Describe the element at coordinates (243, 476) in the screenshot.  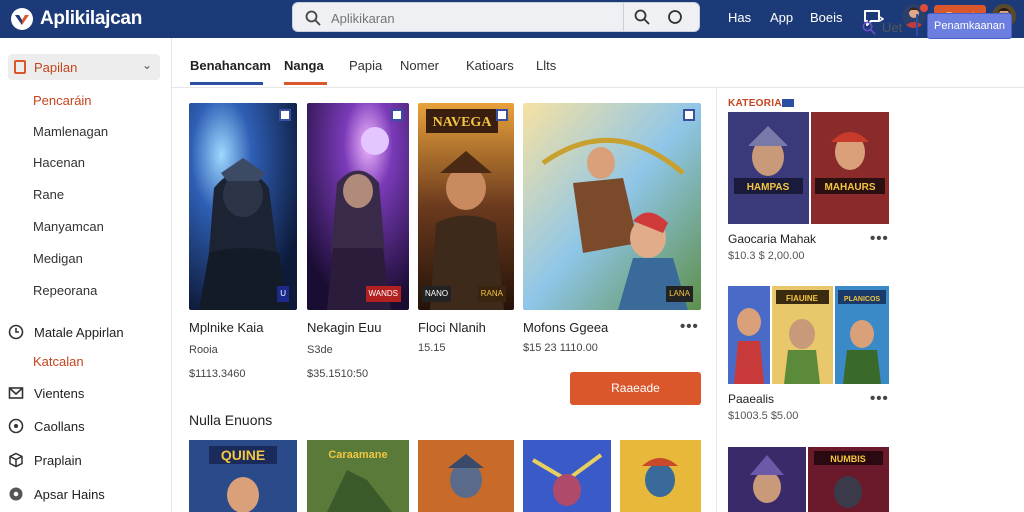
I see `game-thumbnail: QUINE` at that location.